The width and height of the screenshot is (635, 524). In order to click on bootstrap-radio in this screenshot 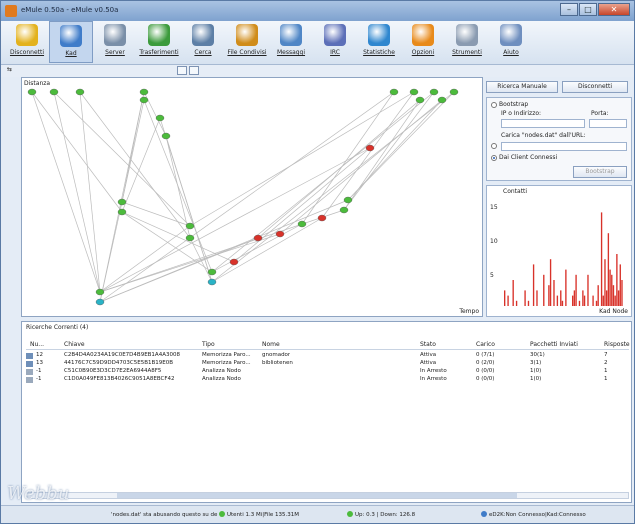, I will do `click(494, 105)`.